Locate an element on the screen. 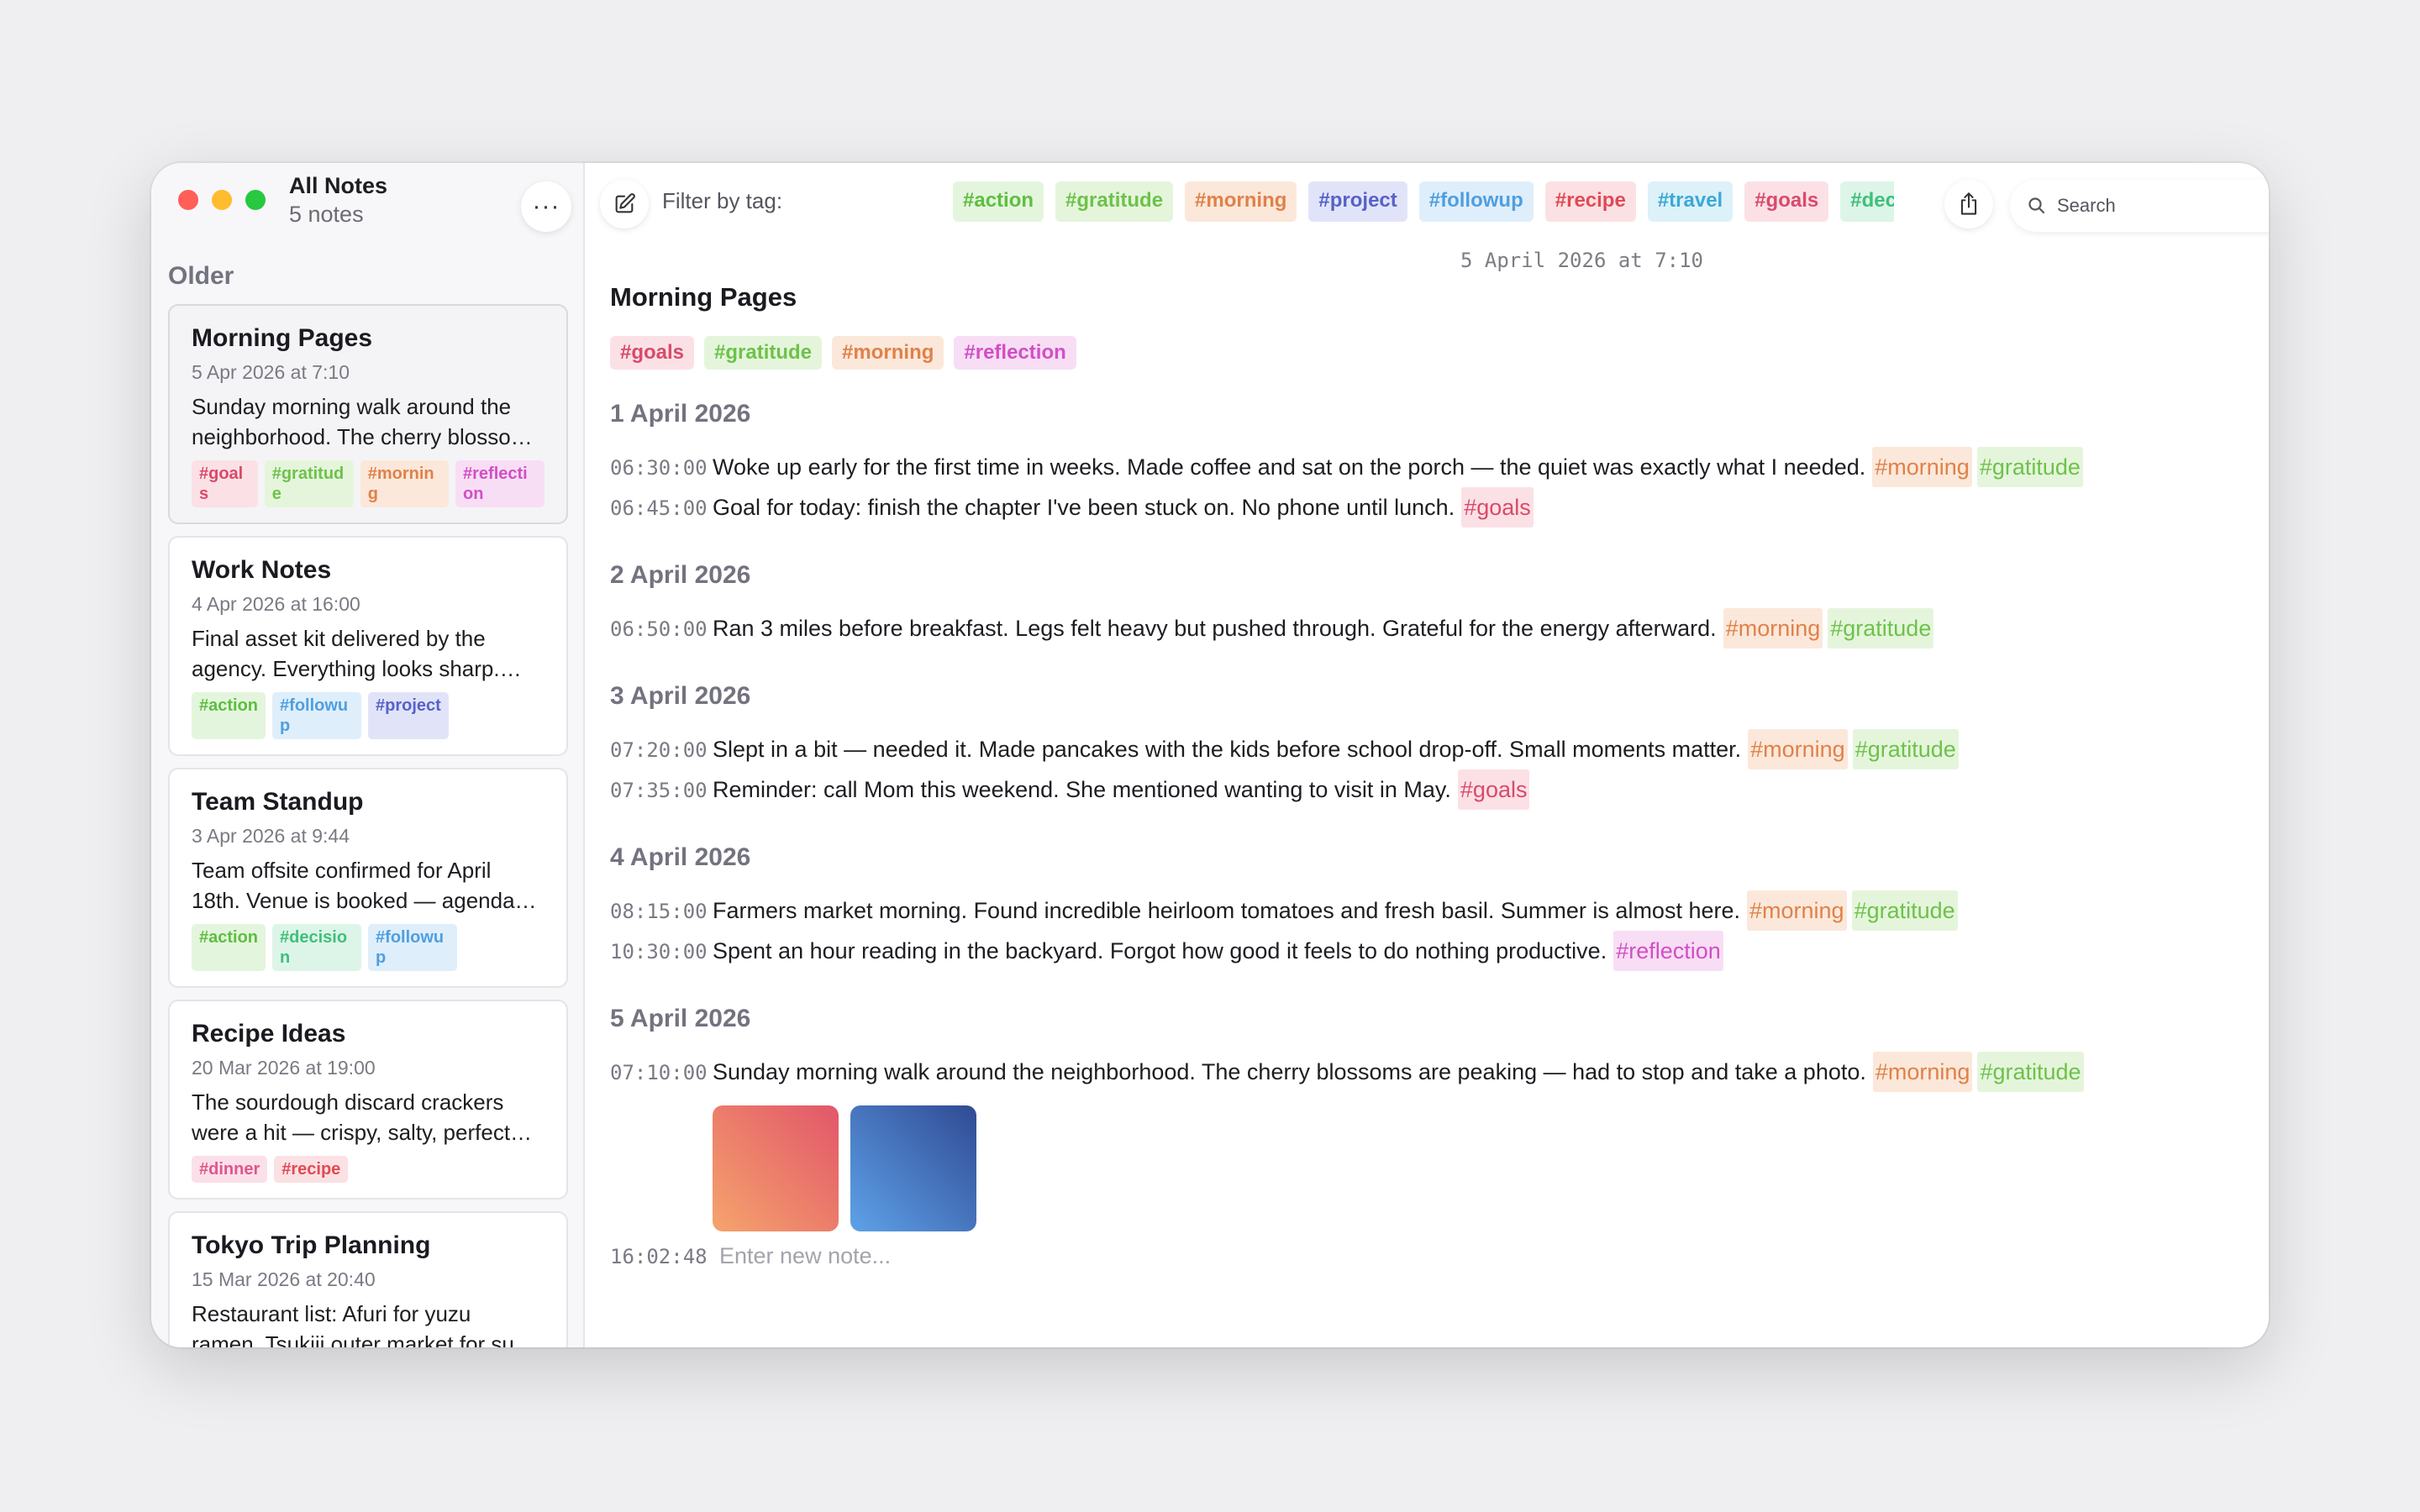 This screenshot has width=2420, height=1512. filter-tag-project: #project is located at coordinates (1357, 201).